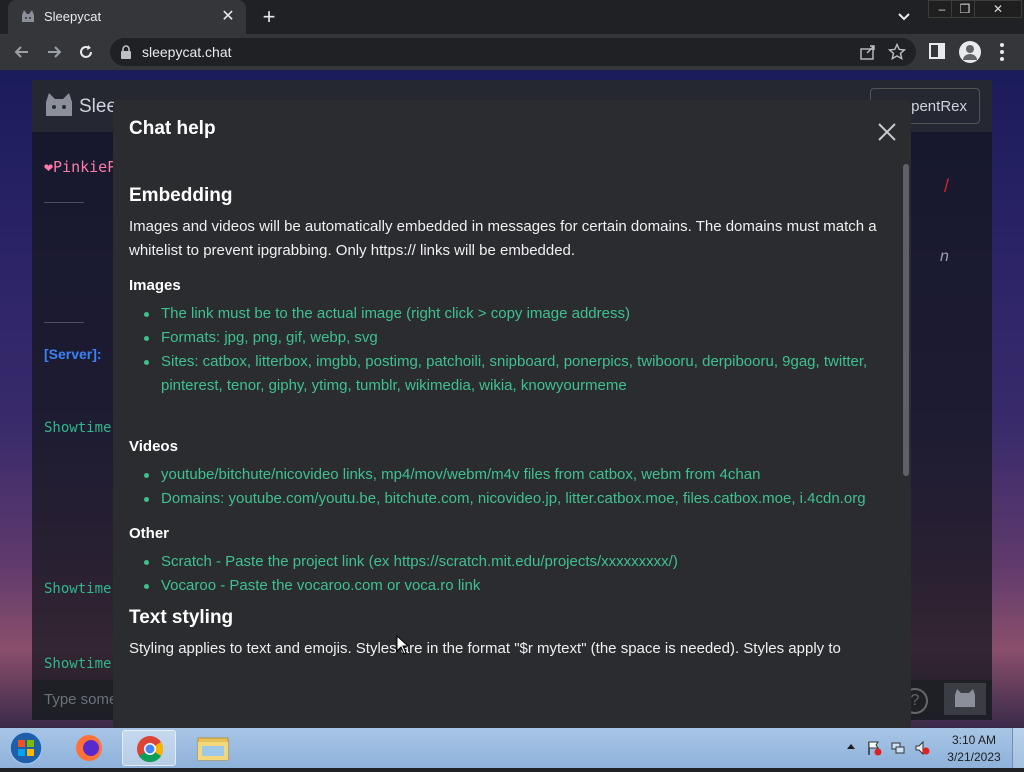 The height and width of the screenshot is (772, 1024). Describe the element at coordinates (26, 748) in the screenshot. I see `windows-start-icon` at that location.